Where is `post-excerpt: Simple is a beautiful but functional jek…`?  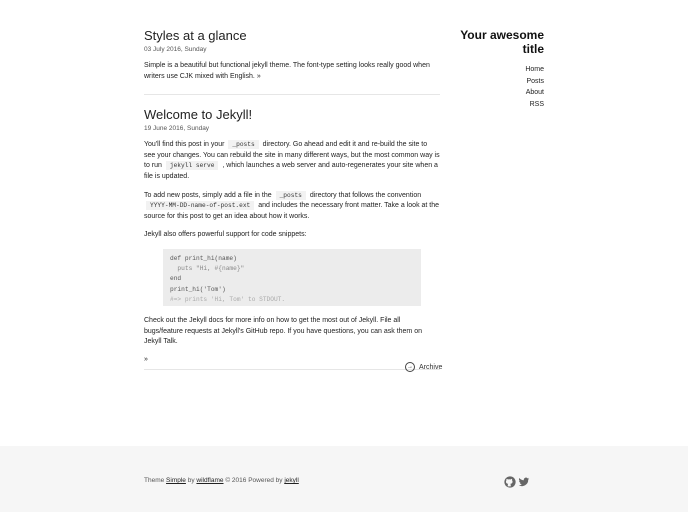 post-excerpt: Simple is a beautiful but functional jek… is located at coordinates (287, 71).